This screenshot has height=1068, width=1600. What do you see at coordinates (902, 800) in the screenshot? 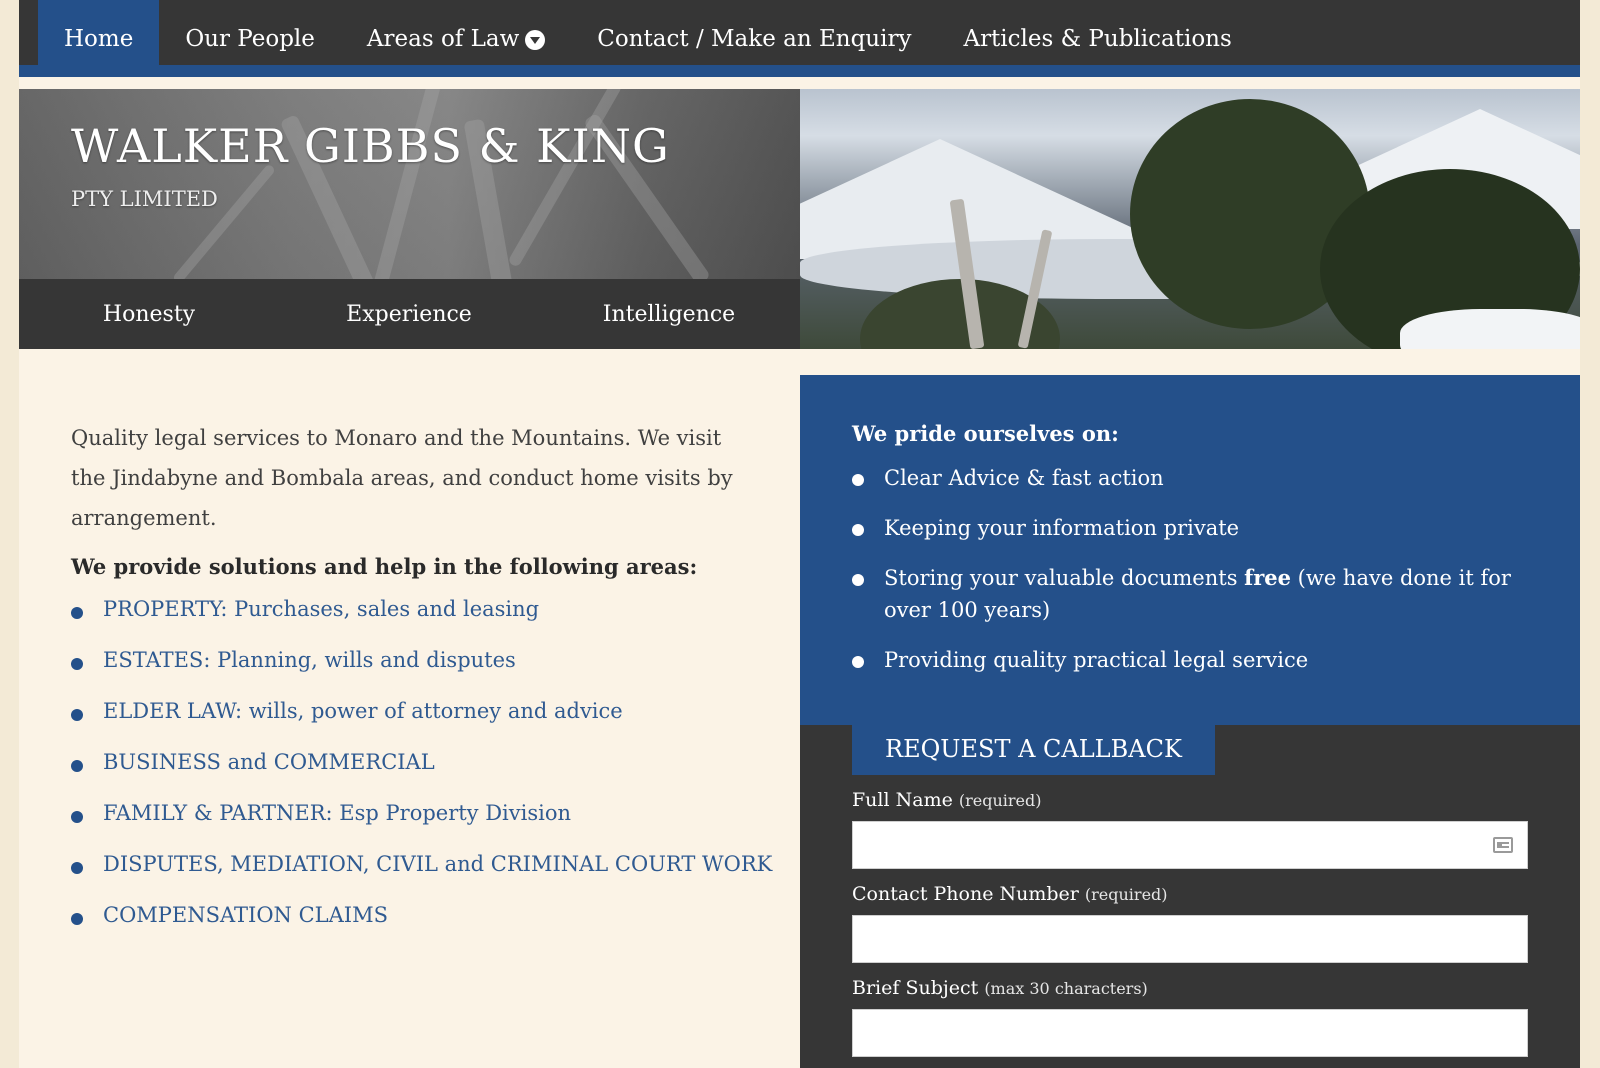
I see `field-label-text: Full Name` at bounding box center [902, 800].